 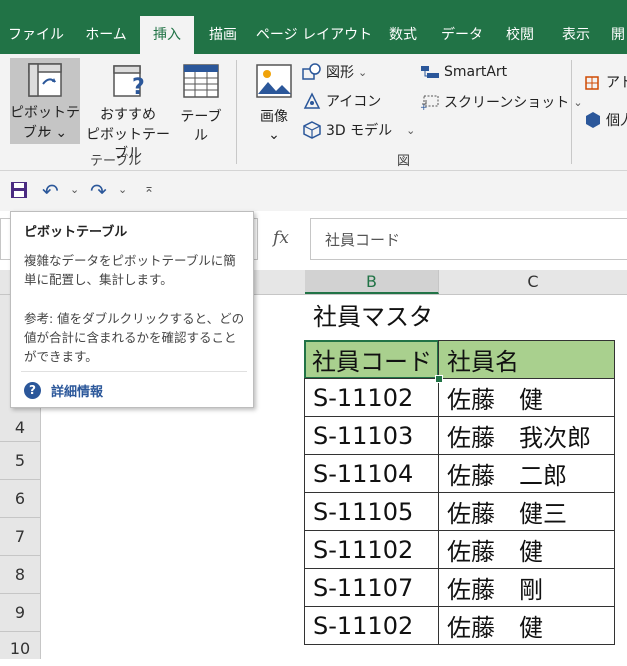 I want to click on fx-icon: fx, so click(x=281, y=238).